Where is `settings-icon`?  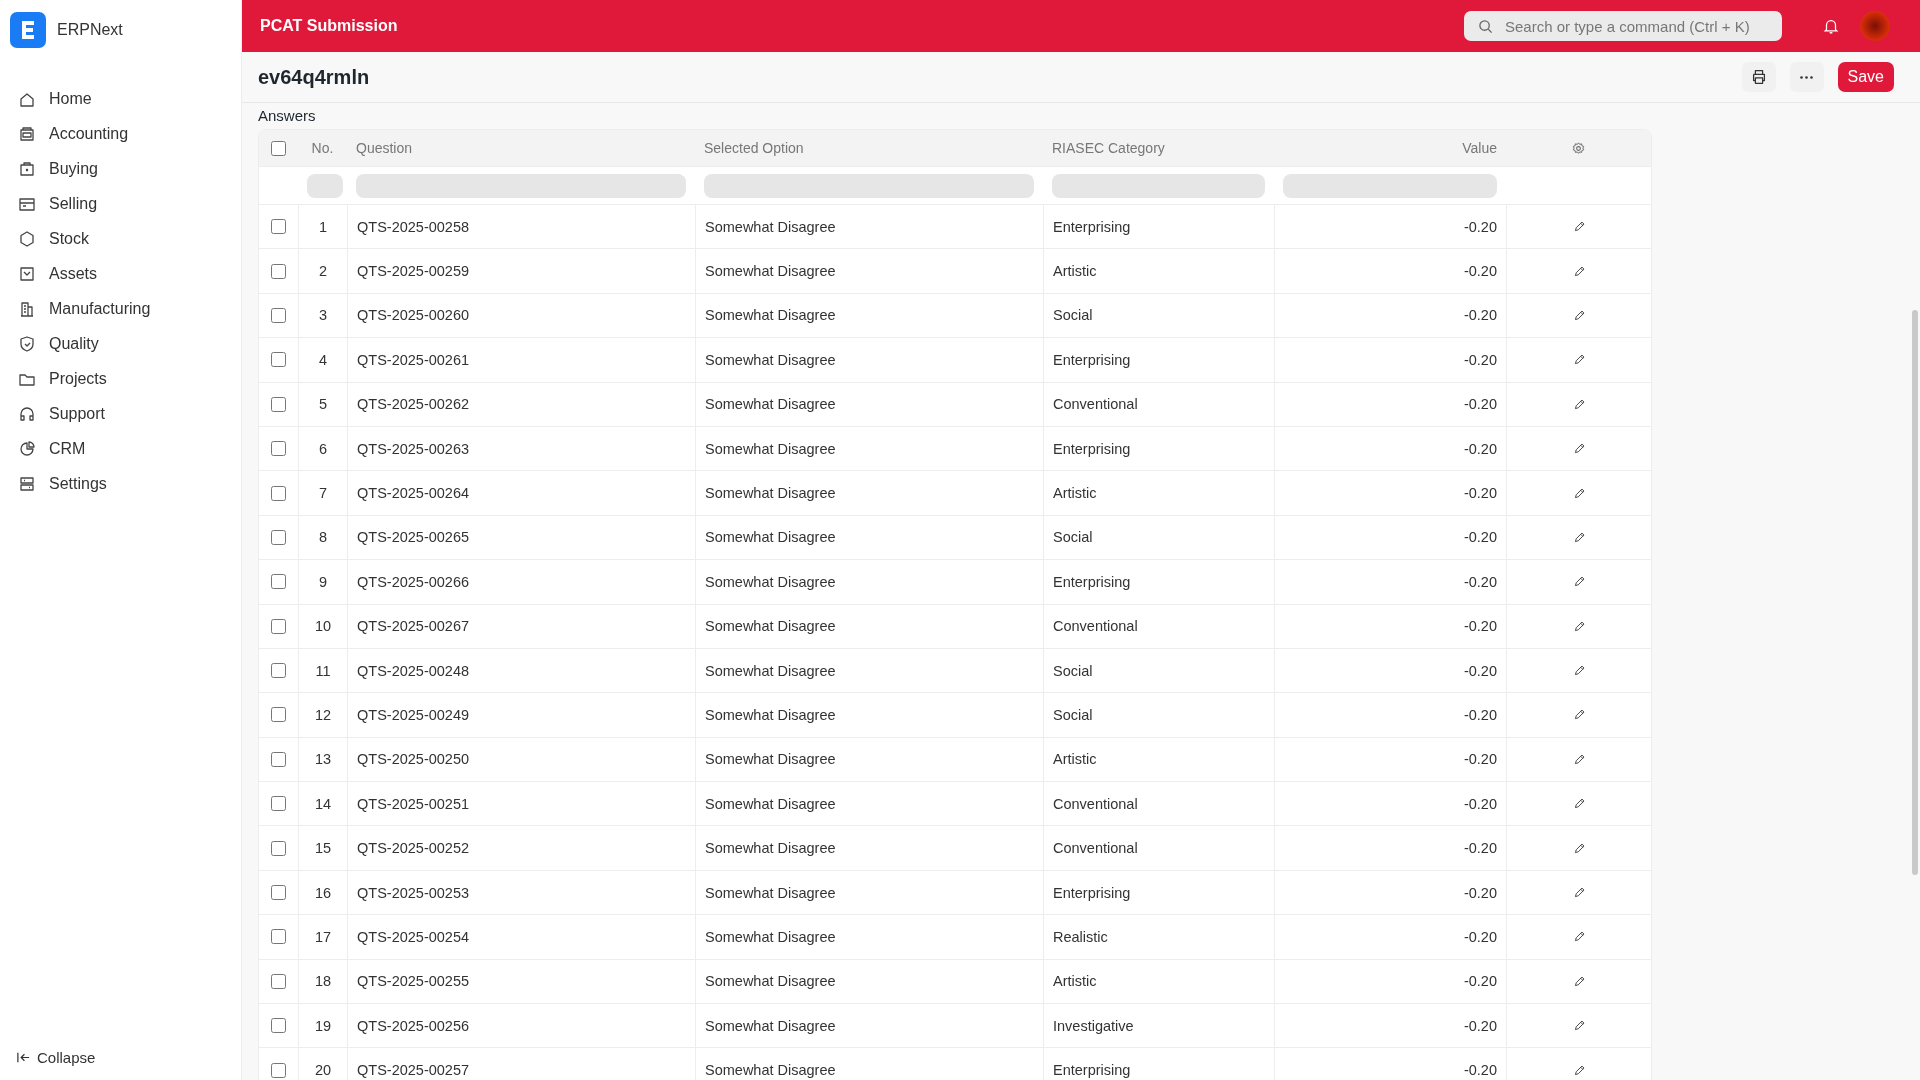 settings-icon is located at coordinates (1578, 148).